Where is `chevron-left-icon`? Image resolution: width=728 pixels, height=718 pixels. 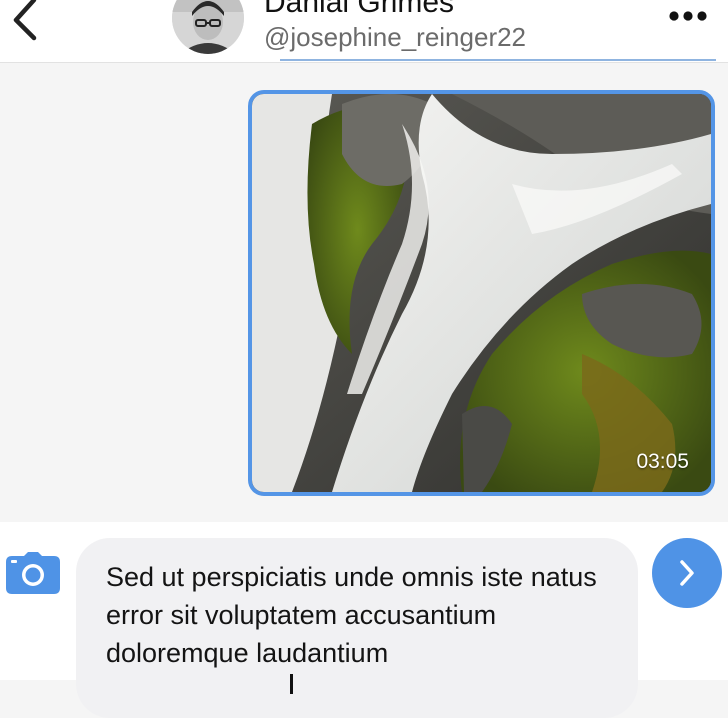 chevron-left-icon is located at coordinates (25, 20).